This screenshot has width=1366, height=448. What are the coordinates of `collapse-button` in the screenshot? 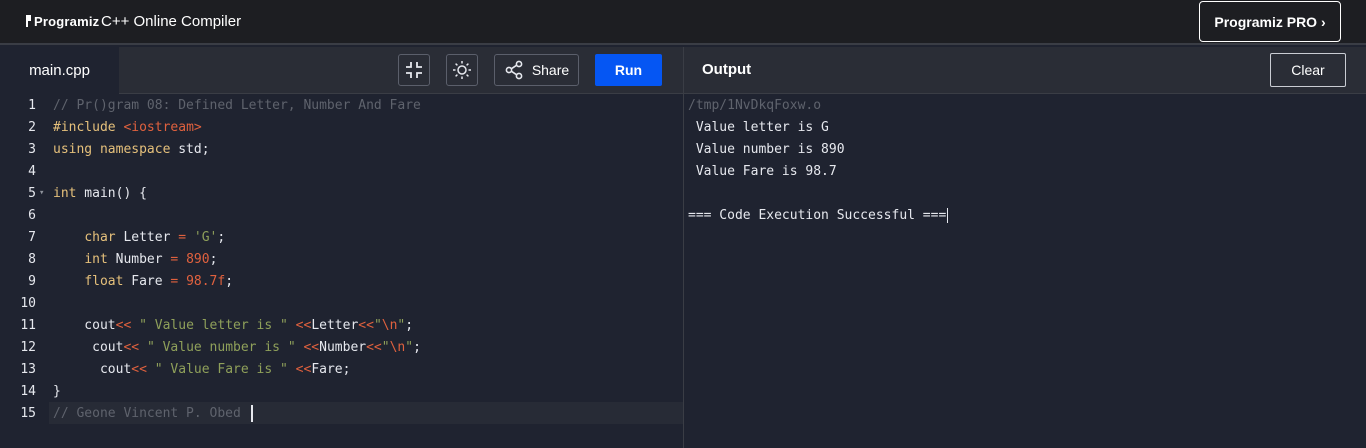 It's located at (414, 70).